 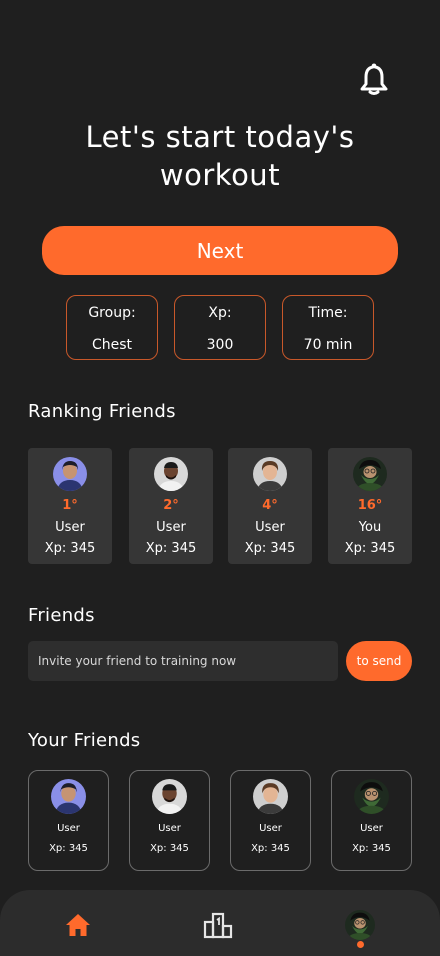 I want to click on stat-xp-label: Xp:, so click(x=220, y=313).